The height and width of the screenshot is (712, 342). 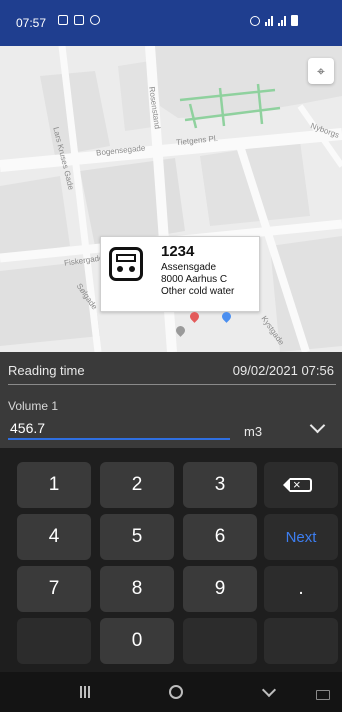 I want to click on system-icons, so click(x=274, y=20).